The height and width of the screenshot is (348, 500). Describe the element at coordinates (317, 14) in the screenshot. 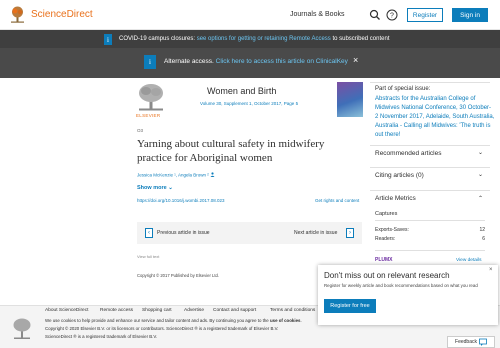

I see `journals-books-link: Journals & Books` at that location.